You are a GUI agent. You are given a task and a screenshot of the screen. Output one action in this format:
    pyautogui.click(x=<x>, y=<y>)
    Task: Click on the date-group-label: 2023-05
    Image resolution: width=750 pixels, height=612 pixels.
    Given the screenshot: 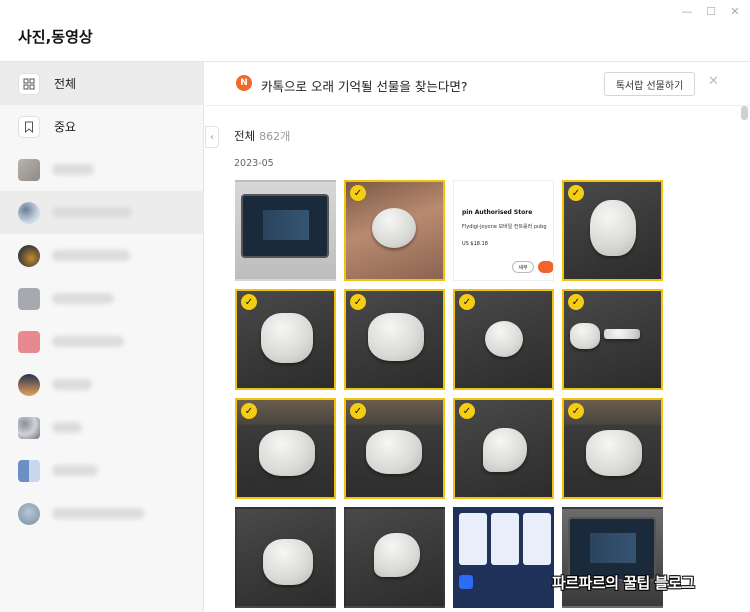 What is the action you would take?
    pyautogui.click(x=254, y=163)
    